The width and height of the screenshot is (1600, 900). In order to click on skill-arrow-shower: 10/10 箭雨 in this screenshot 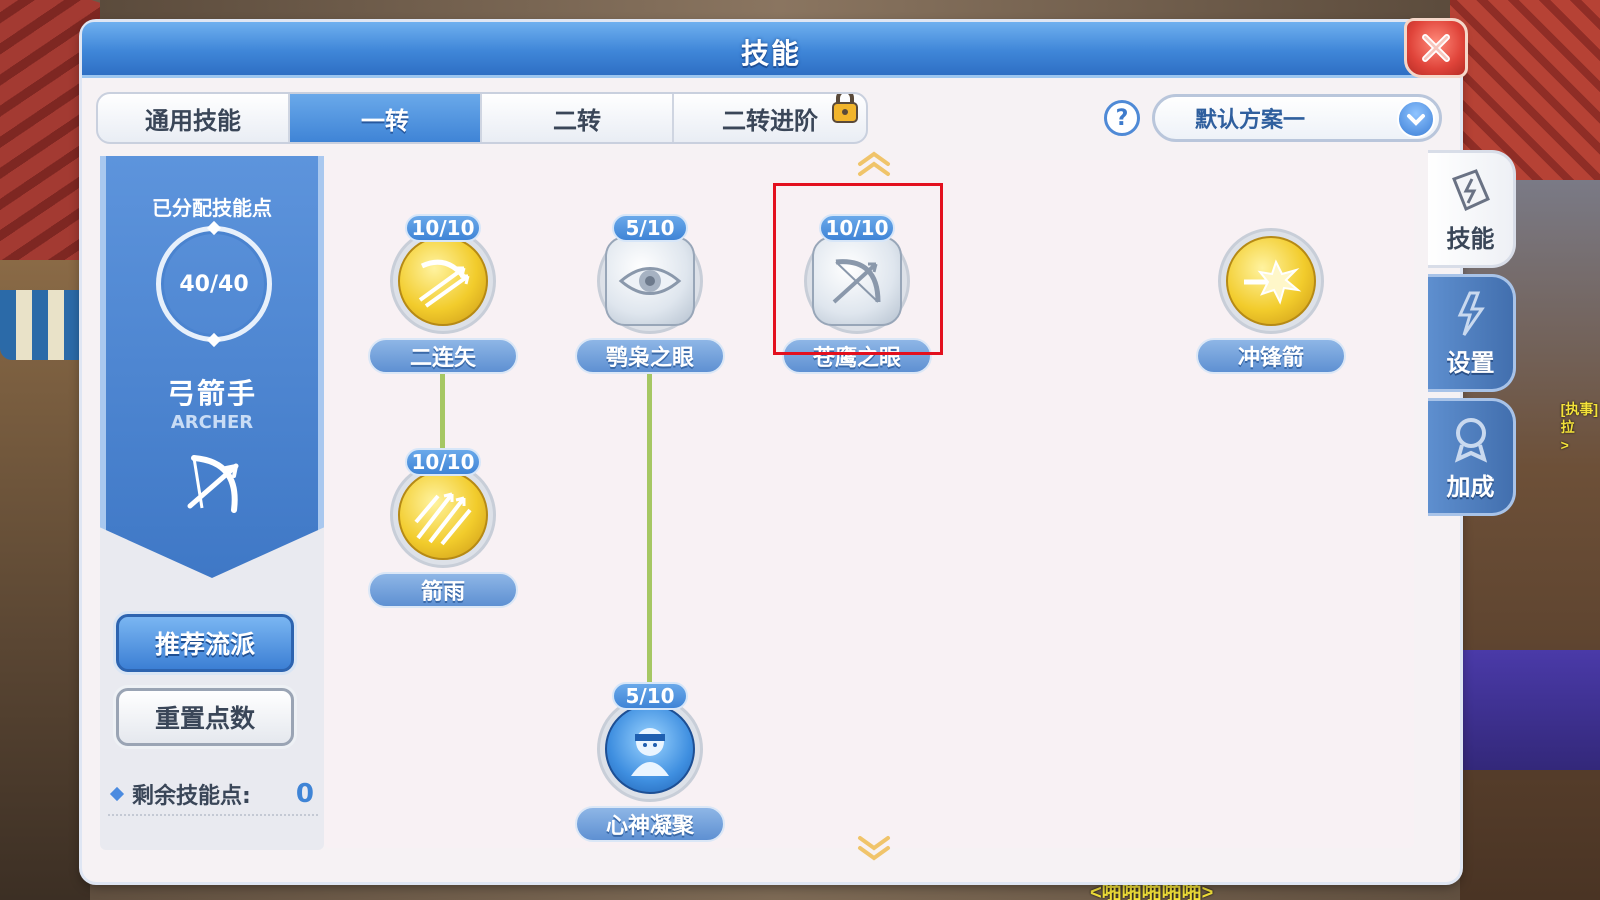, I will do `click(443, 528)`.